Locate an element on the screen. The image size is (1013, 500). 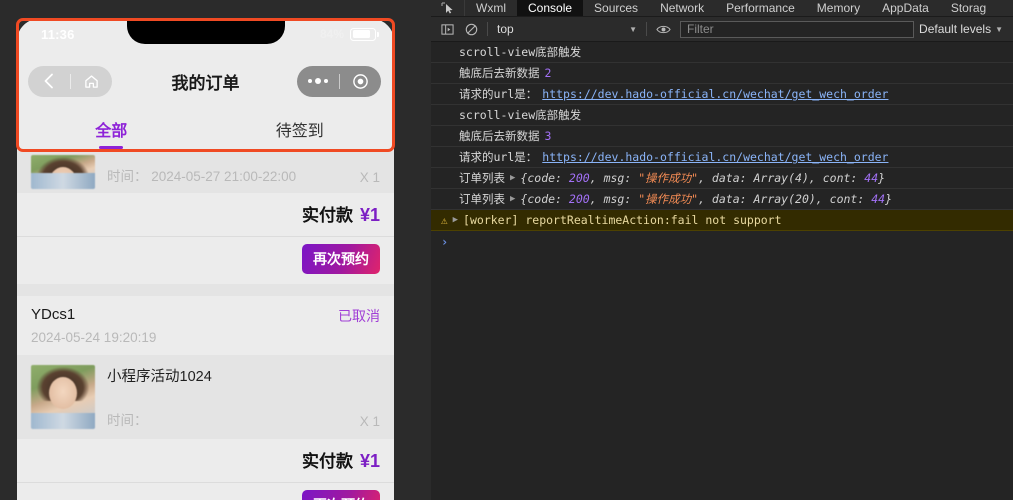
back-button is located at coordinates (49, 81).